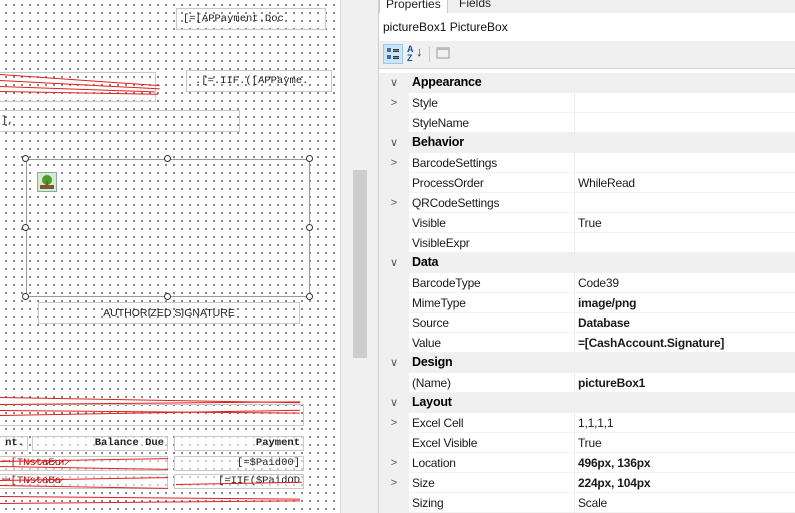 The width and height of the screenshot is (795, 513). Describe the element at coordinates (432, 402) in the screenshot. I see `category-label: Layout` at that location.